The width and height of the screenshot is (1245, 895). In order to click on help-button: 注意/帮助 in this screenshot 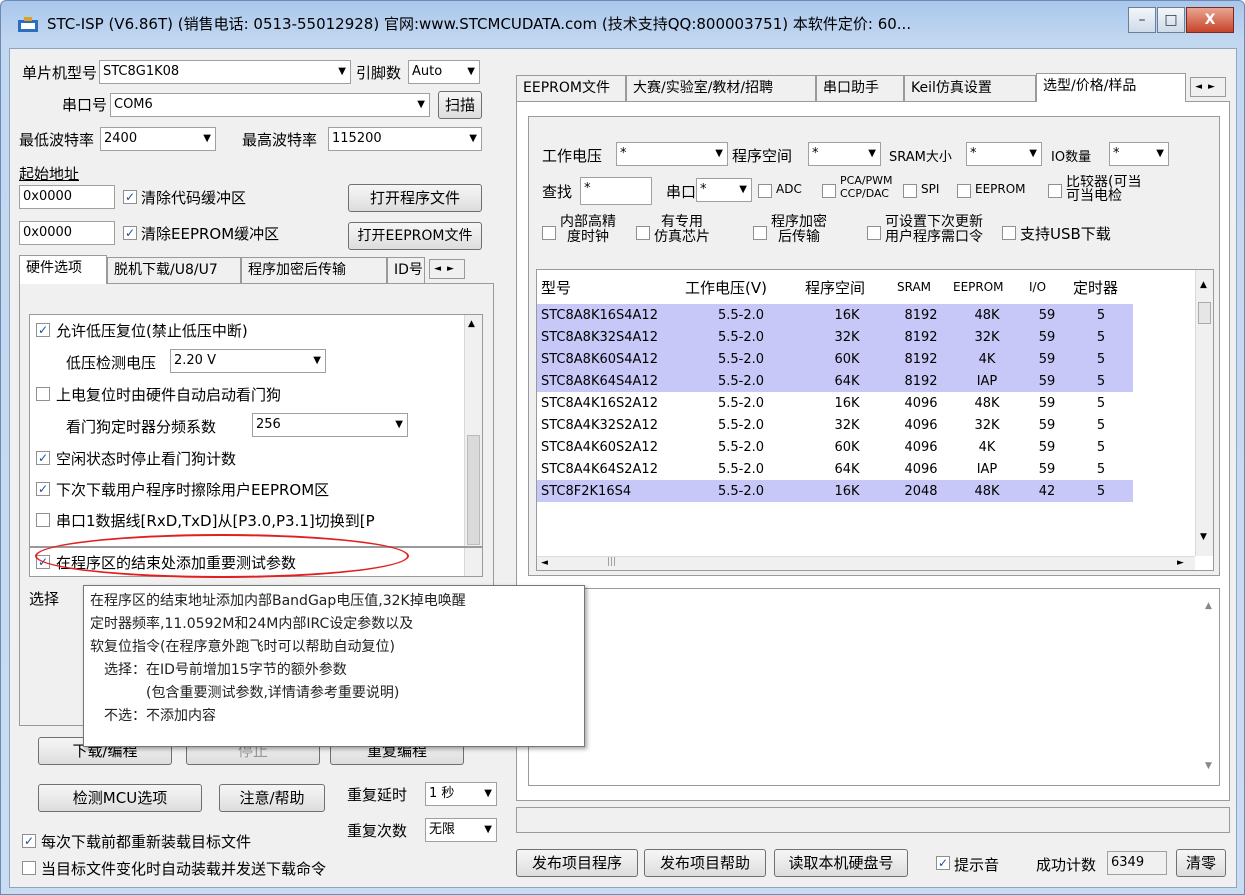, I will do `click(272, 798)`.